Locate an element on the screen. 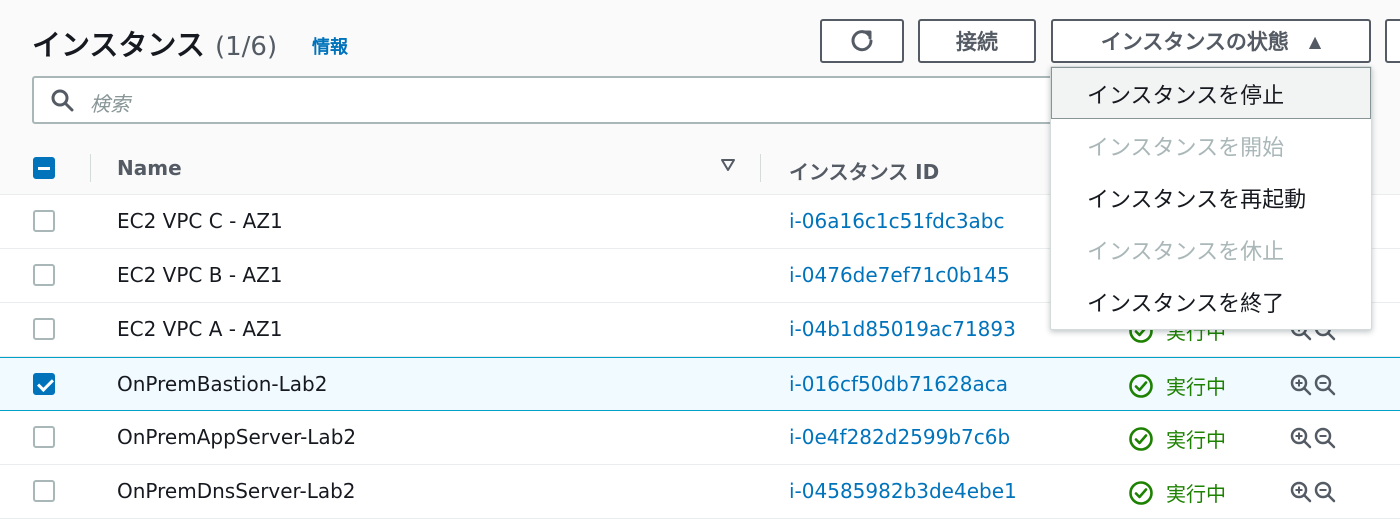  instance-name: EC2 VPC B - AZ1 is located at coordinates (200, 275).